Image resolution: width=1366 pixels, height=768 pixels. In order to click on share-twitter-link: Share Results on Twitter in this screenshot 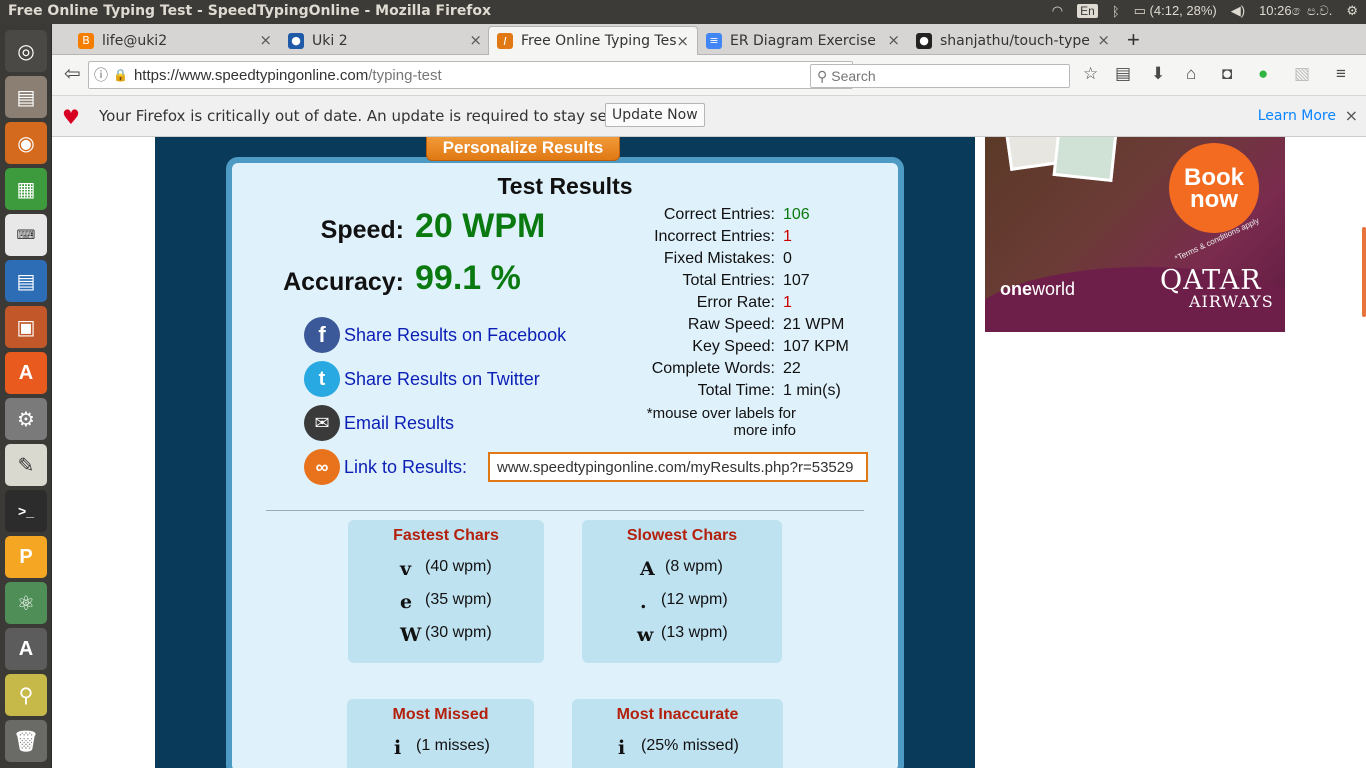, I will do `click(442, 379)`.